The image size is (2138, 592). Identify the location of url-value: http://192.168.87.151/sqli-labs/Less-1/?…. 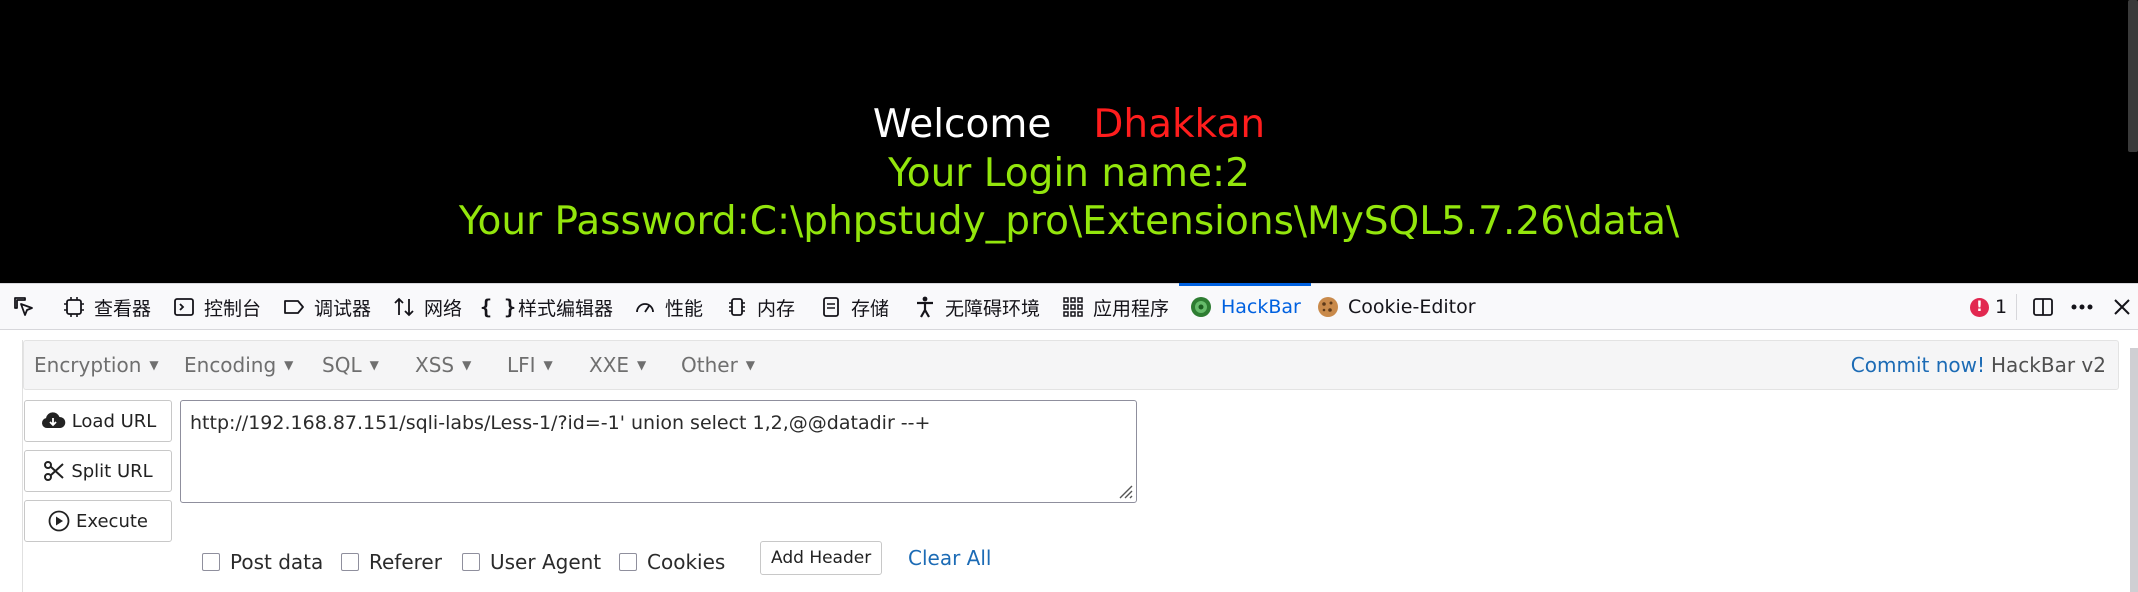
(560, 423).